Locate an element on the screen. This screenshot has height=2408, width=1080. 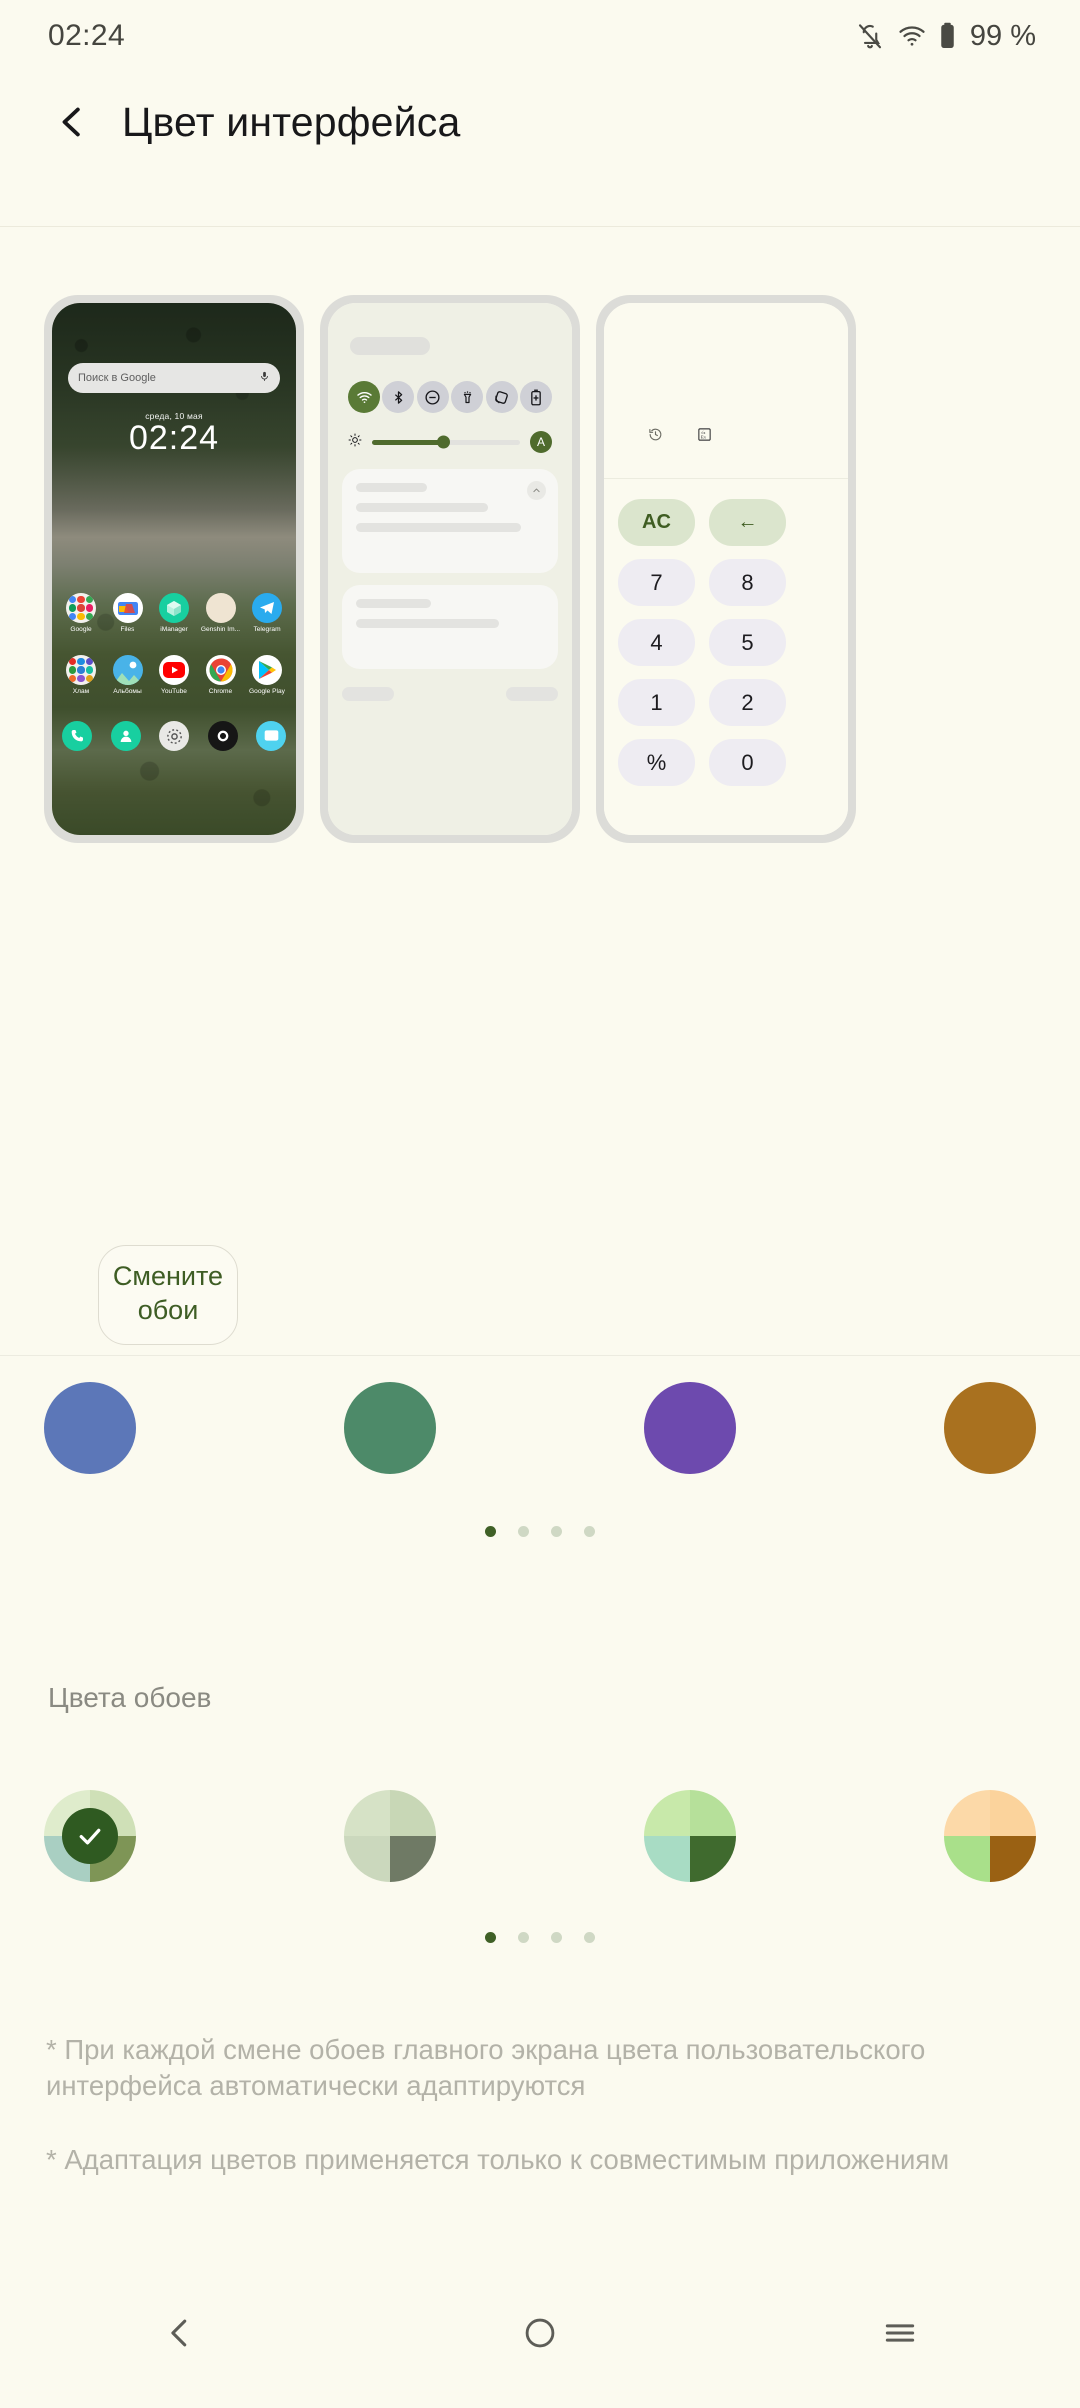
brightness-icon is located at coordinates (355, 442).